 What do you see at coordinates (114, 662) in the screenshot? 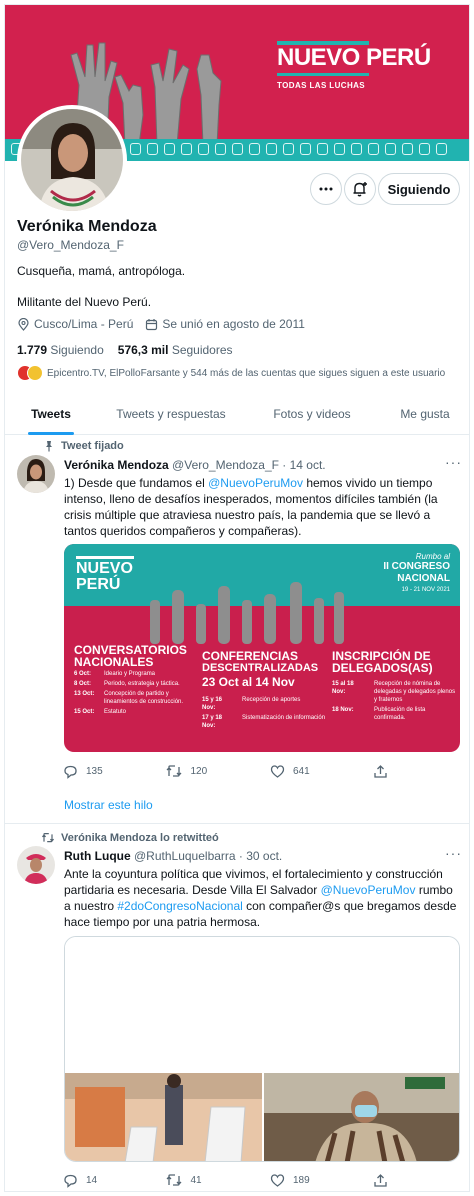
I see `poster-col-title: NACIONALES` at bounding box center [114, 662].